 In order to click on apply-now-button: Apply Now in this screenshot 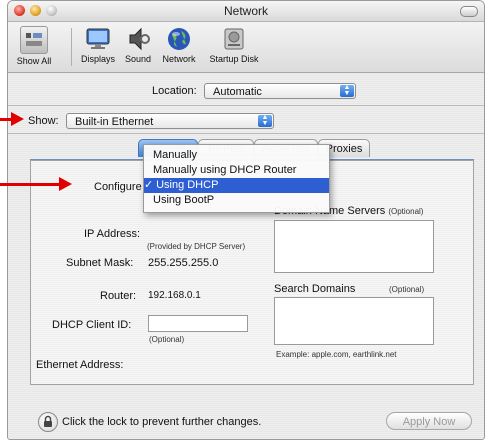, I will do `click(429, 421)`.